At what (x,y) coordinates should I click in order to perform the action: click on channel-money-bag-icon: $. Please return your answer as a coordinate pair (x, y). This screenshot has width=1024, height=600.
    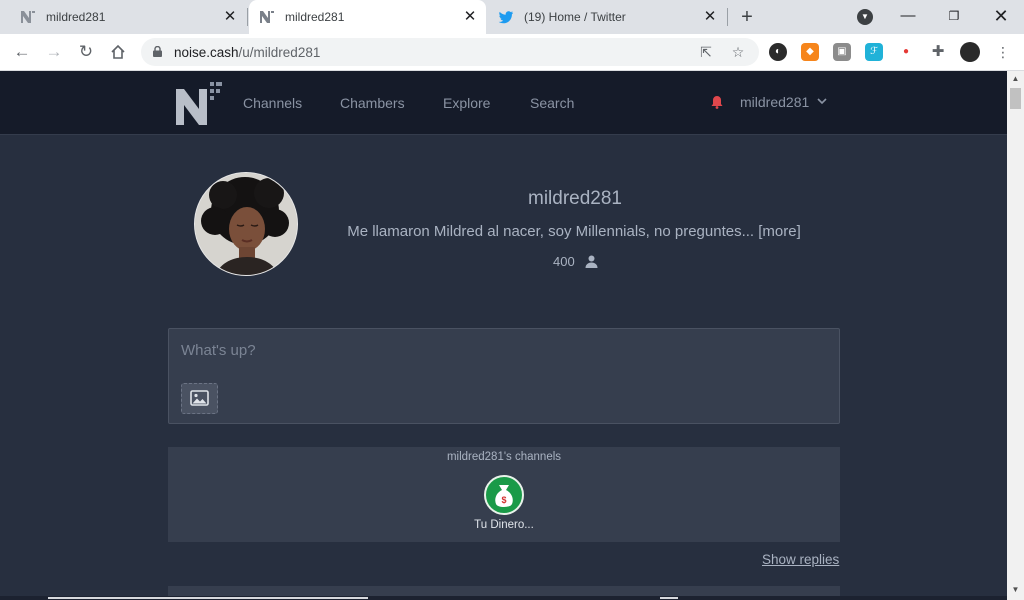
    Looking at the image, I should click on (504, 495).